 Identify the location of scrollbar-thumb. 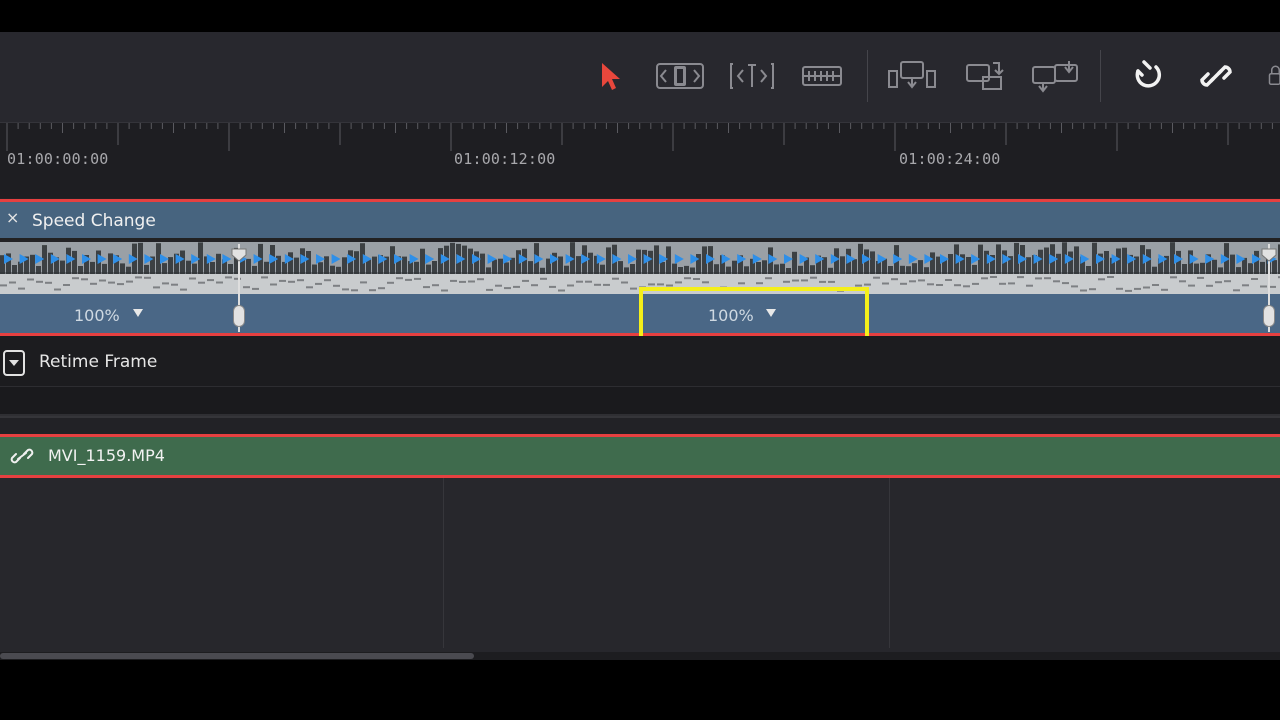
(237, 656).